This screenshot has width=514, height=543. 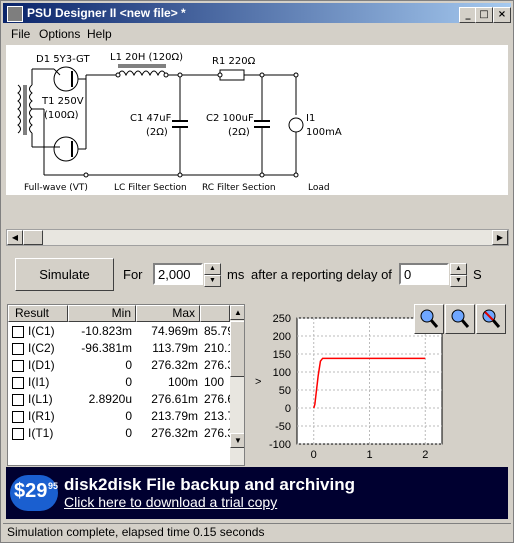 I want to click on zoom-in-button, so click(x=429, y=319).